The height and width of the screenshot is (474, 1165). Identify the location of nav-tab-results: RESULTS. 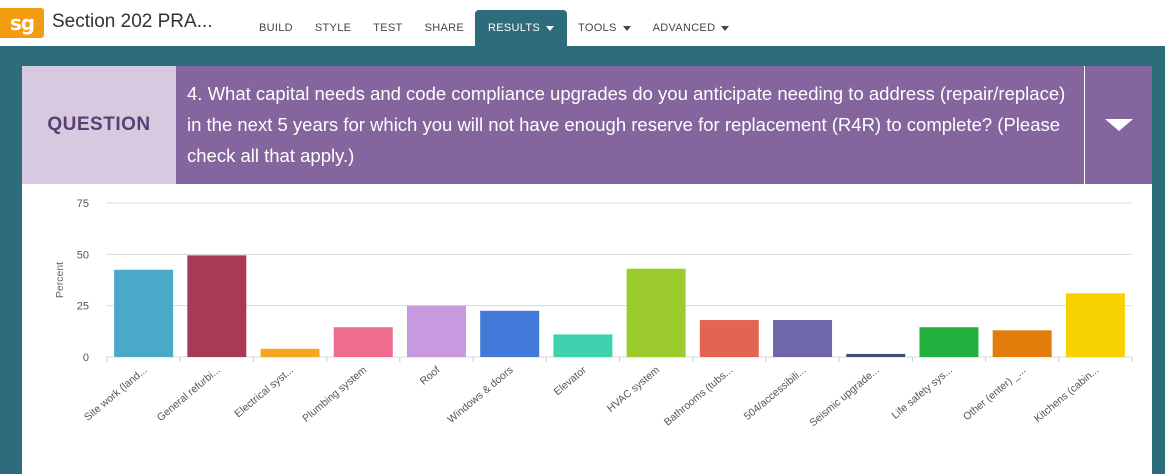
(521, 28).